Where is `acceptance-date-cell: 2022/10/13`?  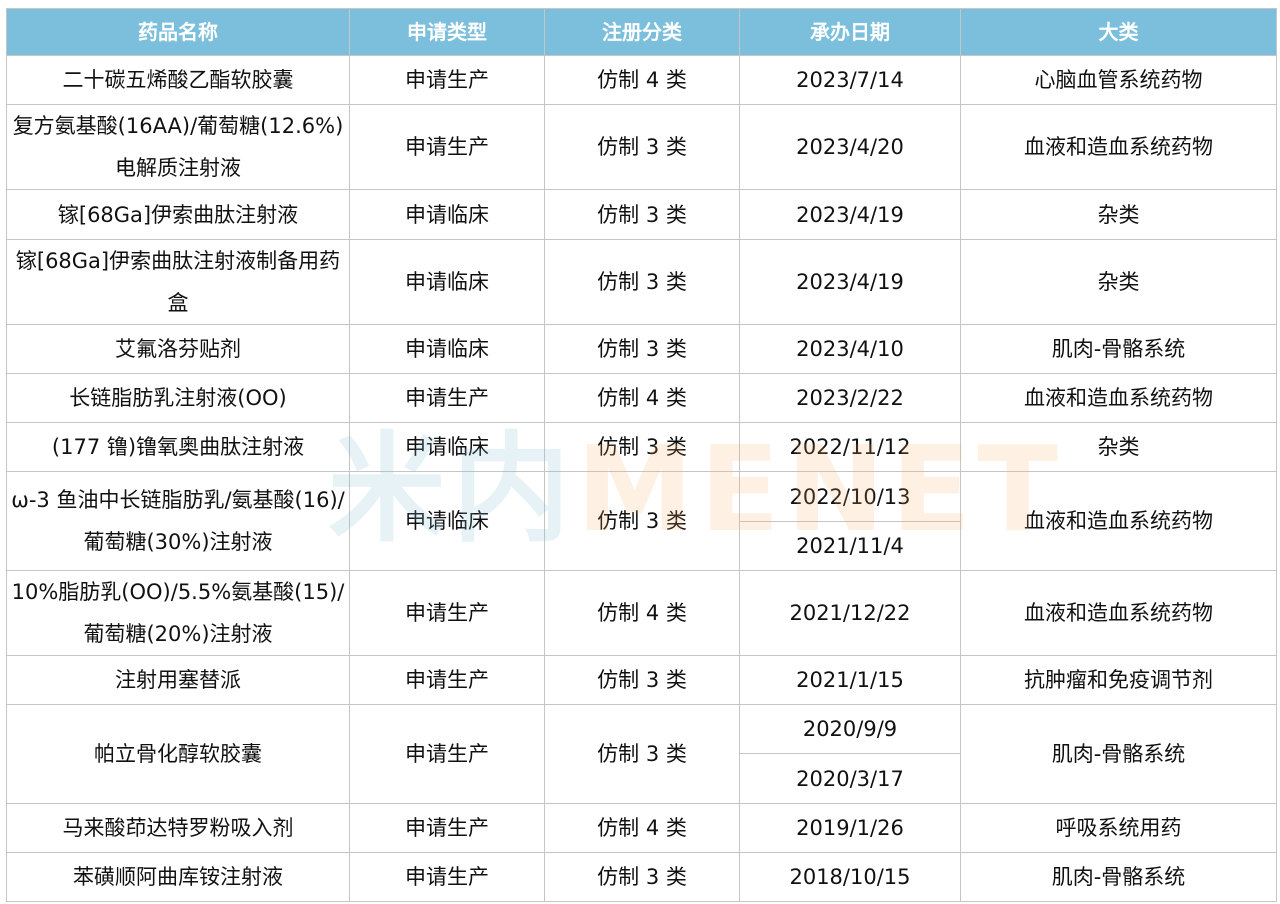 acceptance-date-cell: 2022/10/13 is located at coordinates (850, 496).